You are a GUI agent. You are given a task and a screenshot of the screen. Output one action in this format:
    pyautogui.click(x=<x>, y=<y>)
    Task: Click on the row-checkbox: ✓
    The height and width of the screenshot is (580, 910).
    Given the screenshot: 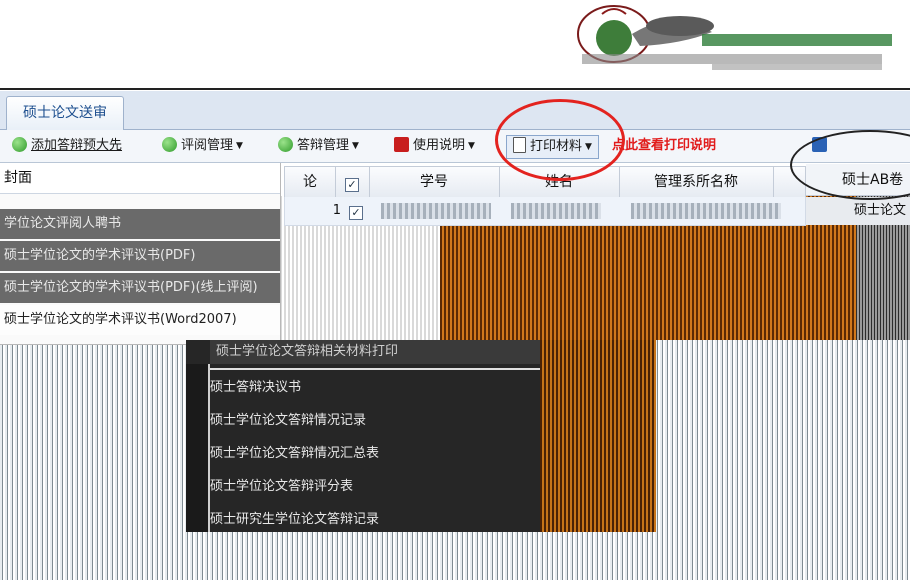 What is the action you would take?
    pyautogui.click(x=359, y=211)
    